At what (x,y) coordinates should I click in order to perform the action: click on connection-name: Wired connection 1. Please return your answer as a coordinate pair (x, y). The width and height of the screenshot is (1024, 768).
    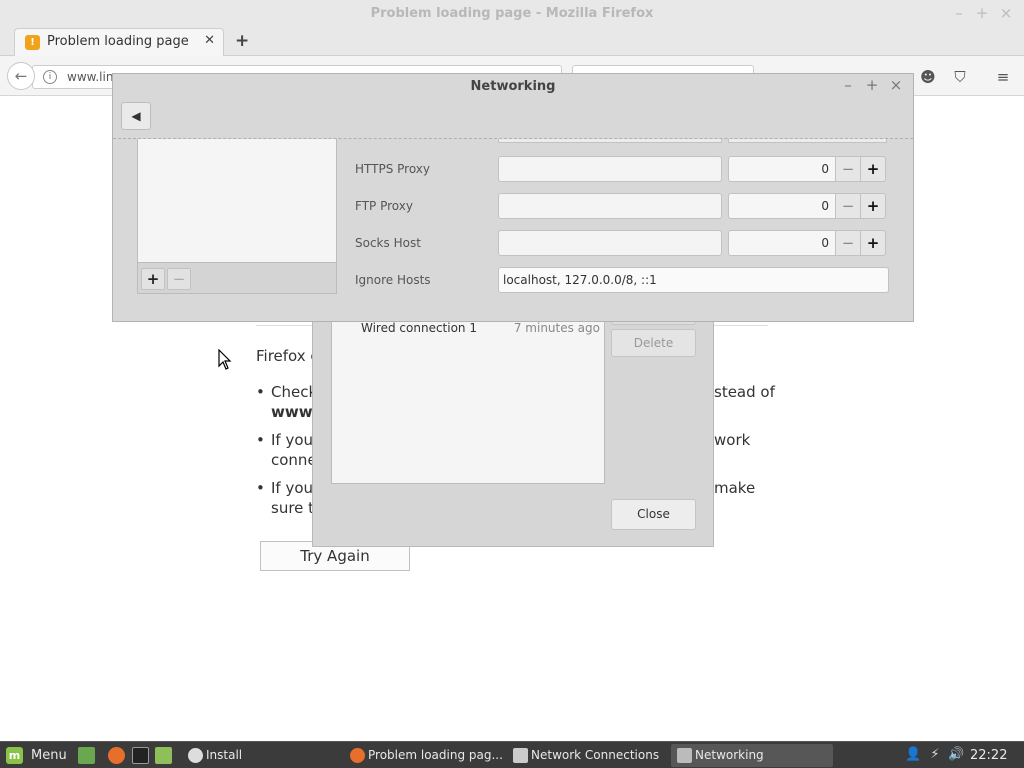
    Looking at the image, I should click on (419, 328).